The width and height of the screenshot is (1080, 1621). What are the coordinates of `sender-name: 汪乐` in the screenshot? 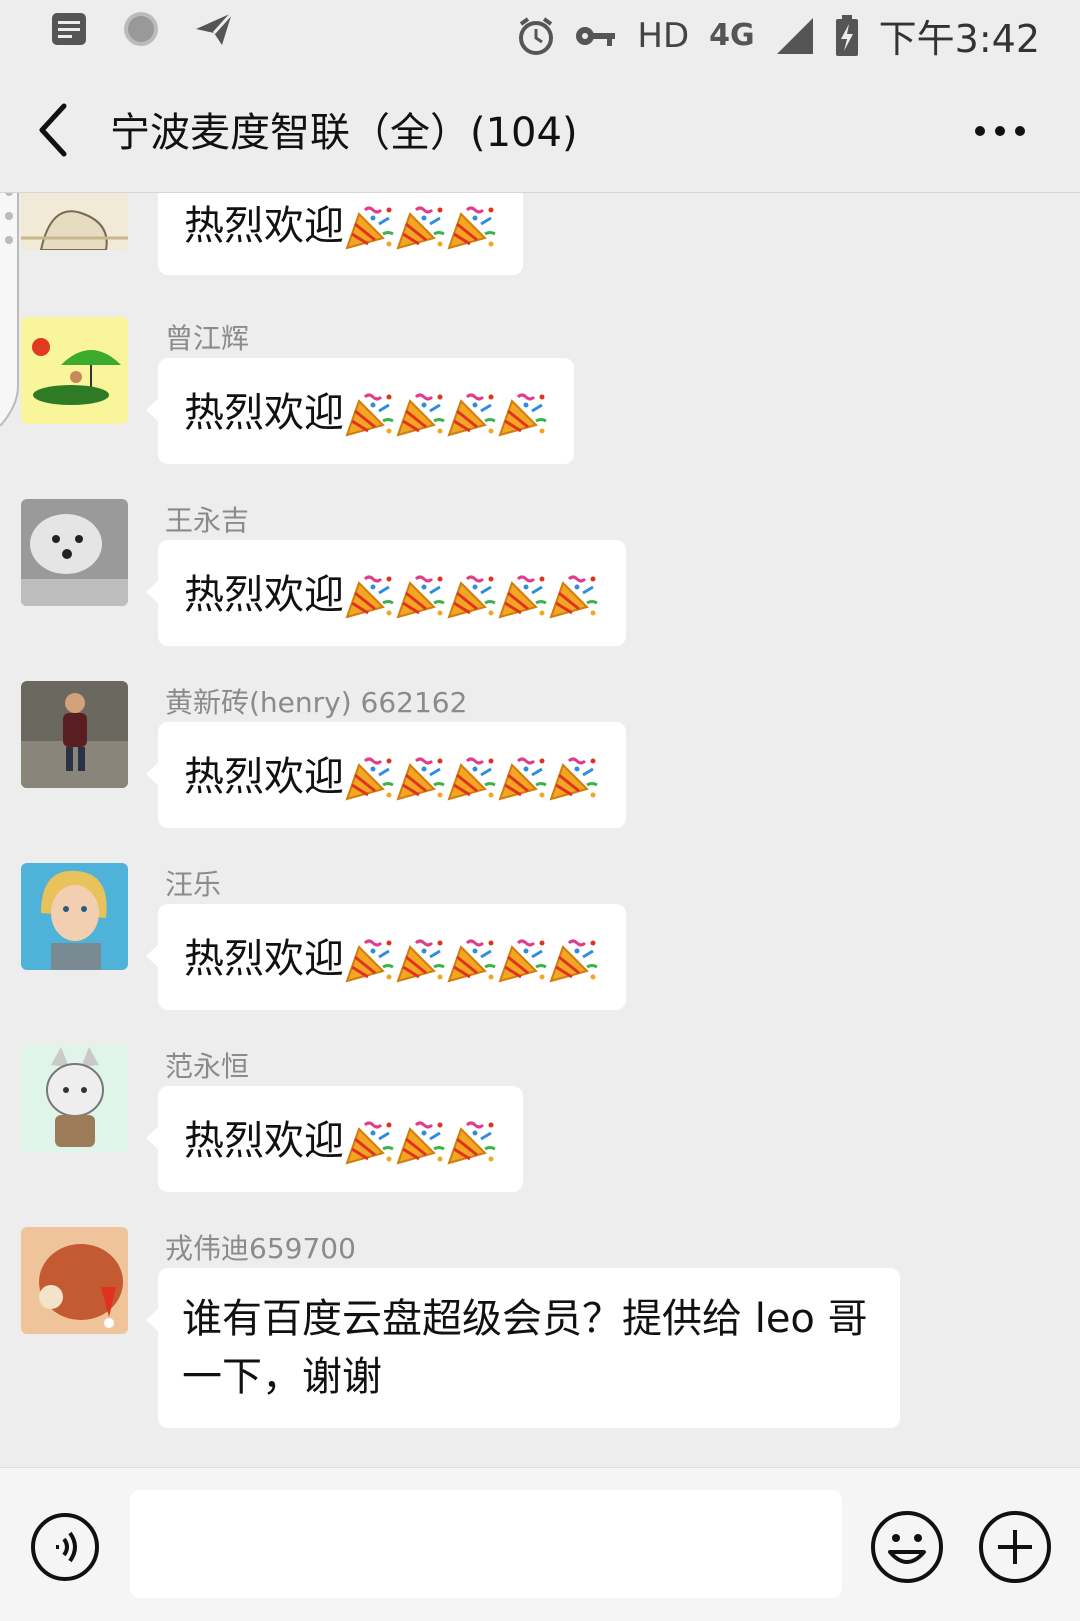 It's located at (193, 884).